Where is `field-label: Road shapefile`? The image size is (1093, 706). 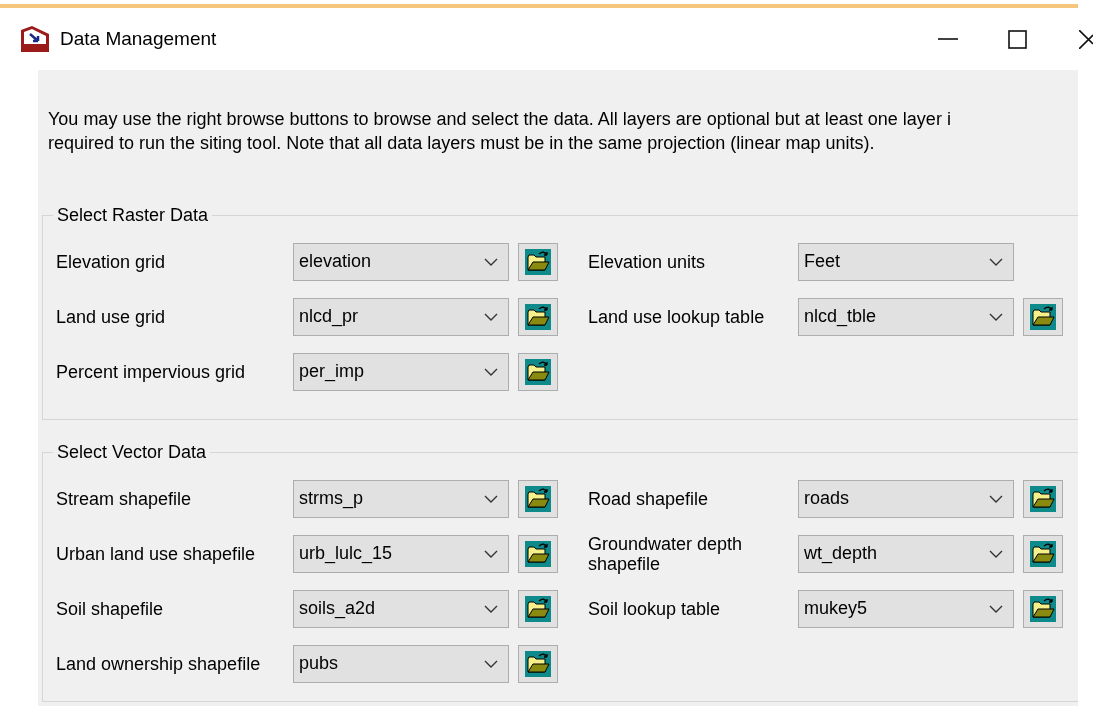
field-label: Road shapefile is located at coordinates (649, 498).